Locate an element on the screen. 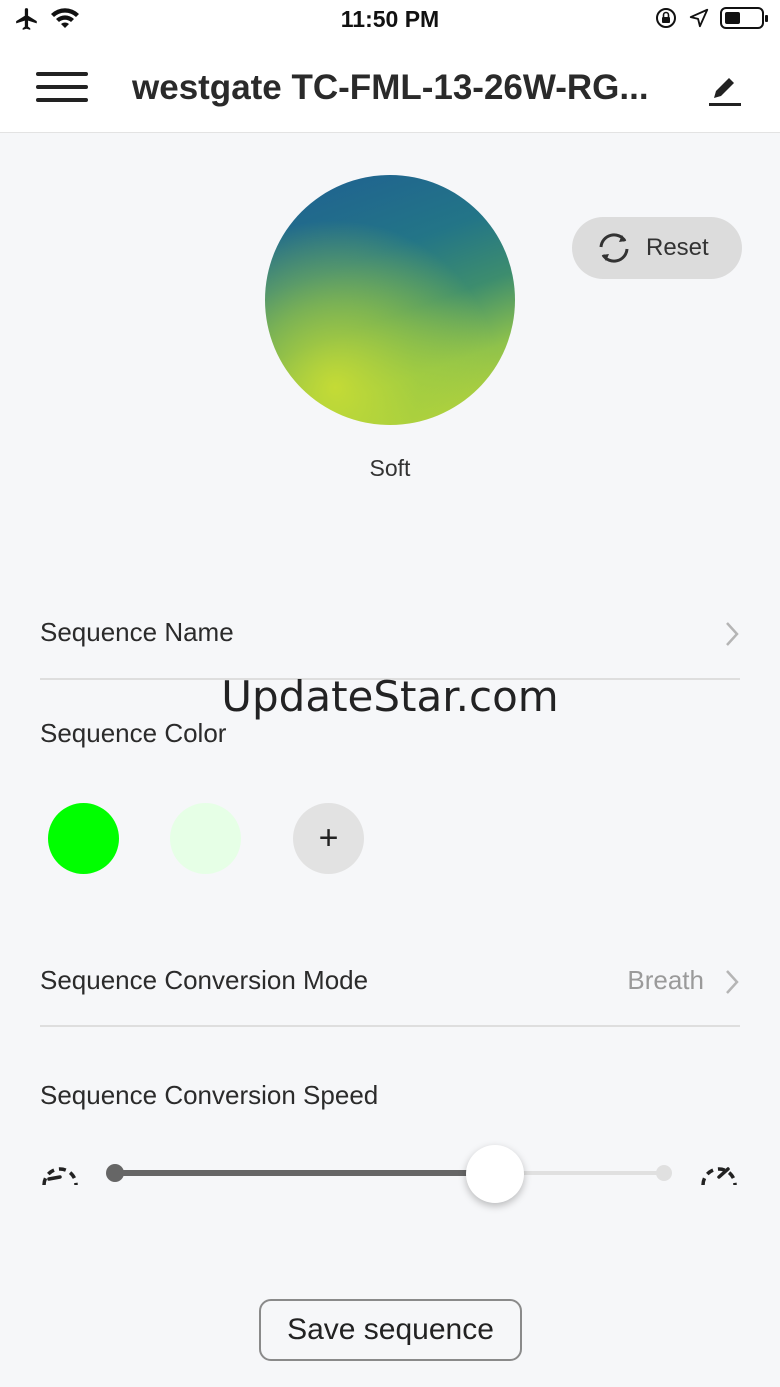  plus-icon: + is located at coordinates (328, 838).